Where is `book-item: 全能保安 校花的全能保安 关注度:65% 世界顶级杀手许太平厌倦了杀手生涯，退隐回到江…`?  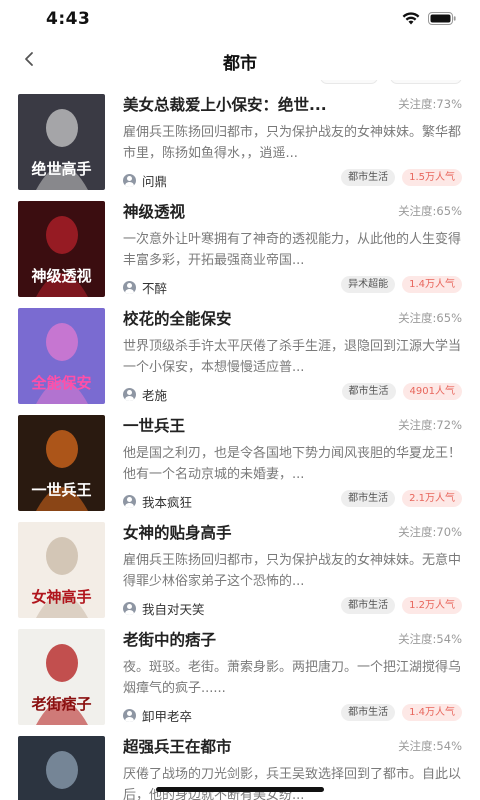 book-item: 全能保安 校花的全能保安 关注度:65% 世界顶级杀手许太平厌倦了杀手生涯，退隐回到江… is located at coordinates (240, 349).